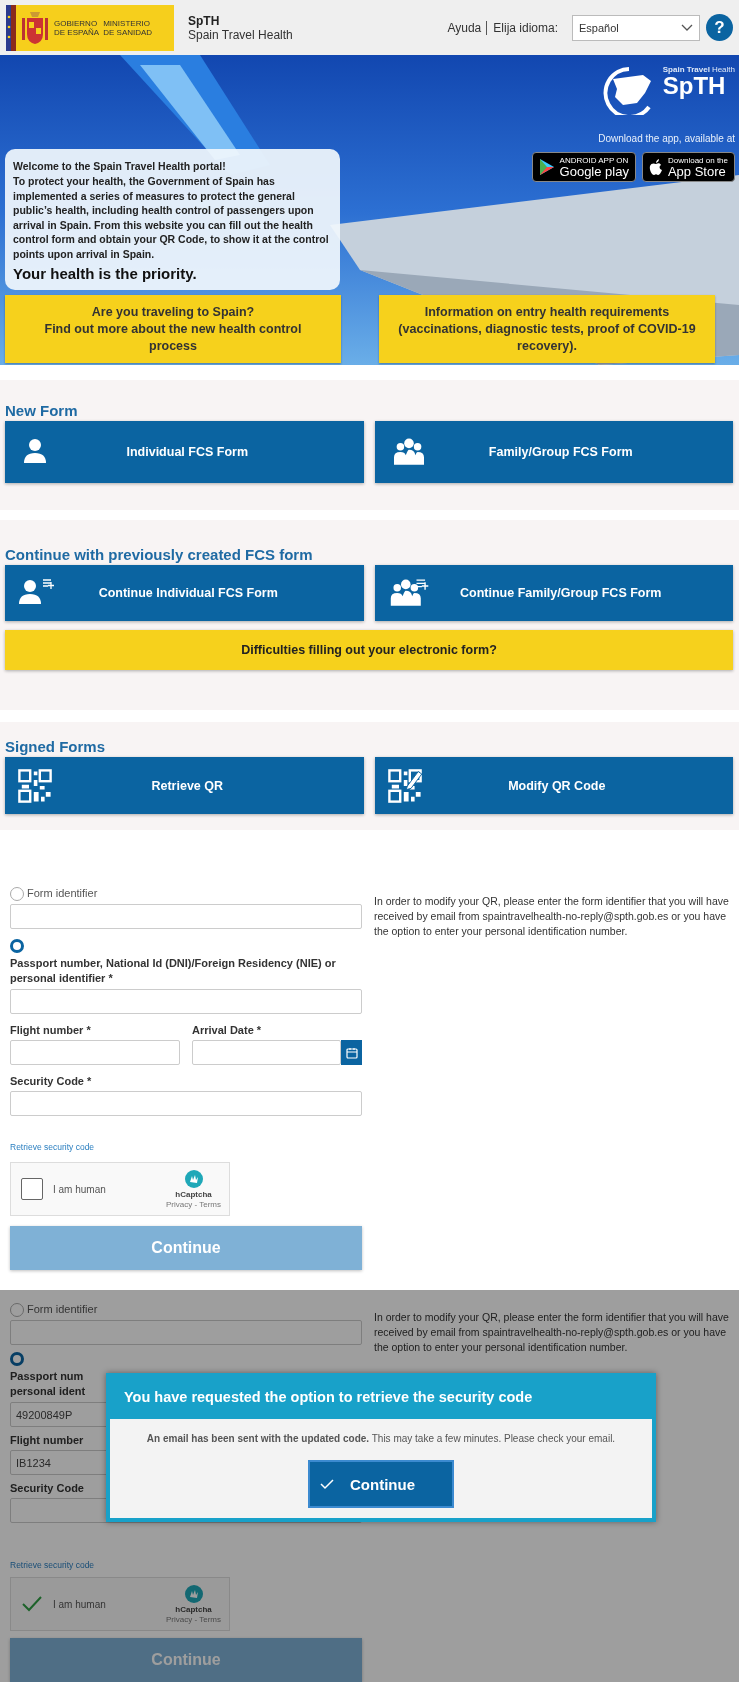 This screenshot has width=739, height=1682. Describe the element at coordinates (128, 27) in the screenshot. I see `ministry-text: MINISTERIO DE SANIDAD` at that location.